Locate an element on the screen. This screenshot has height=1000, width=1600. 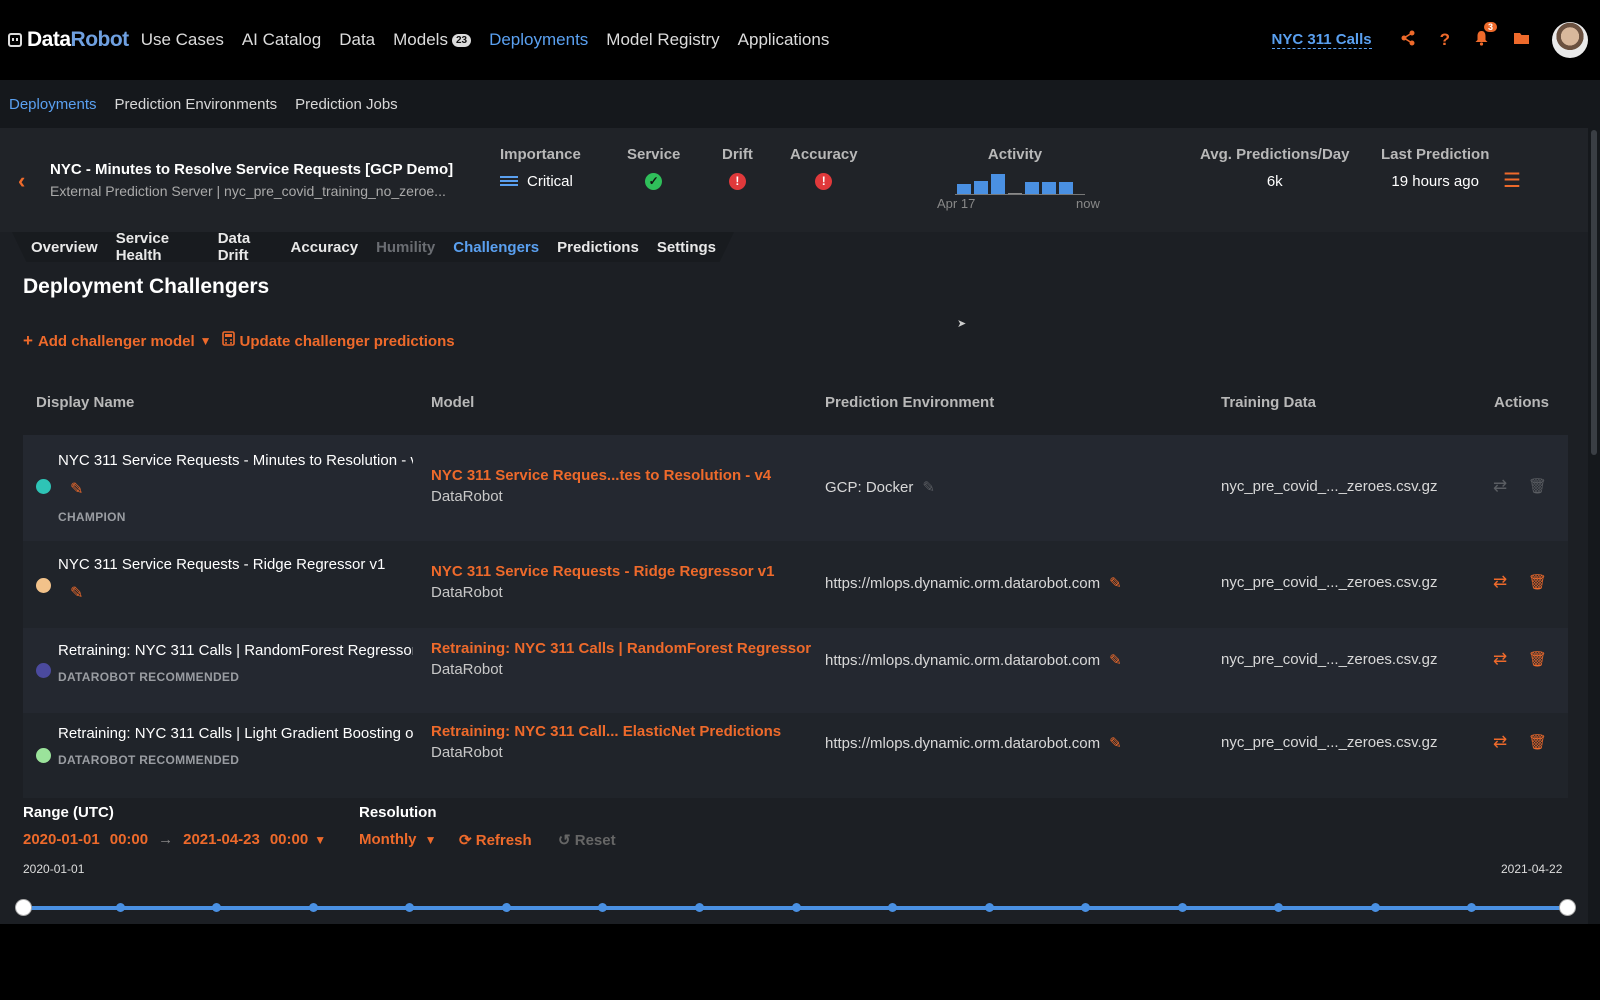
row-env-value: GCP: Docker is located at coordinates (869, 487).